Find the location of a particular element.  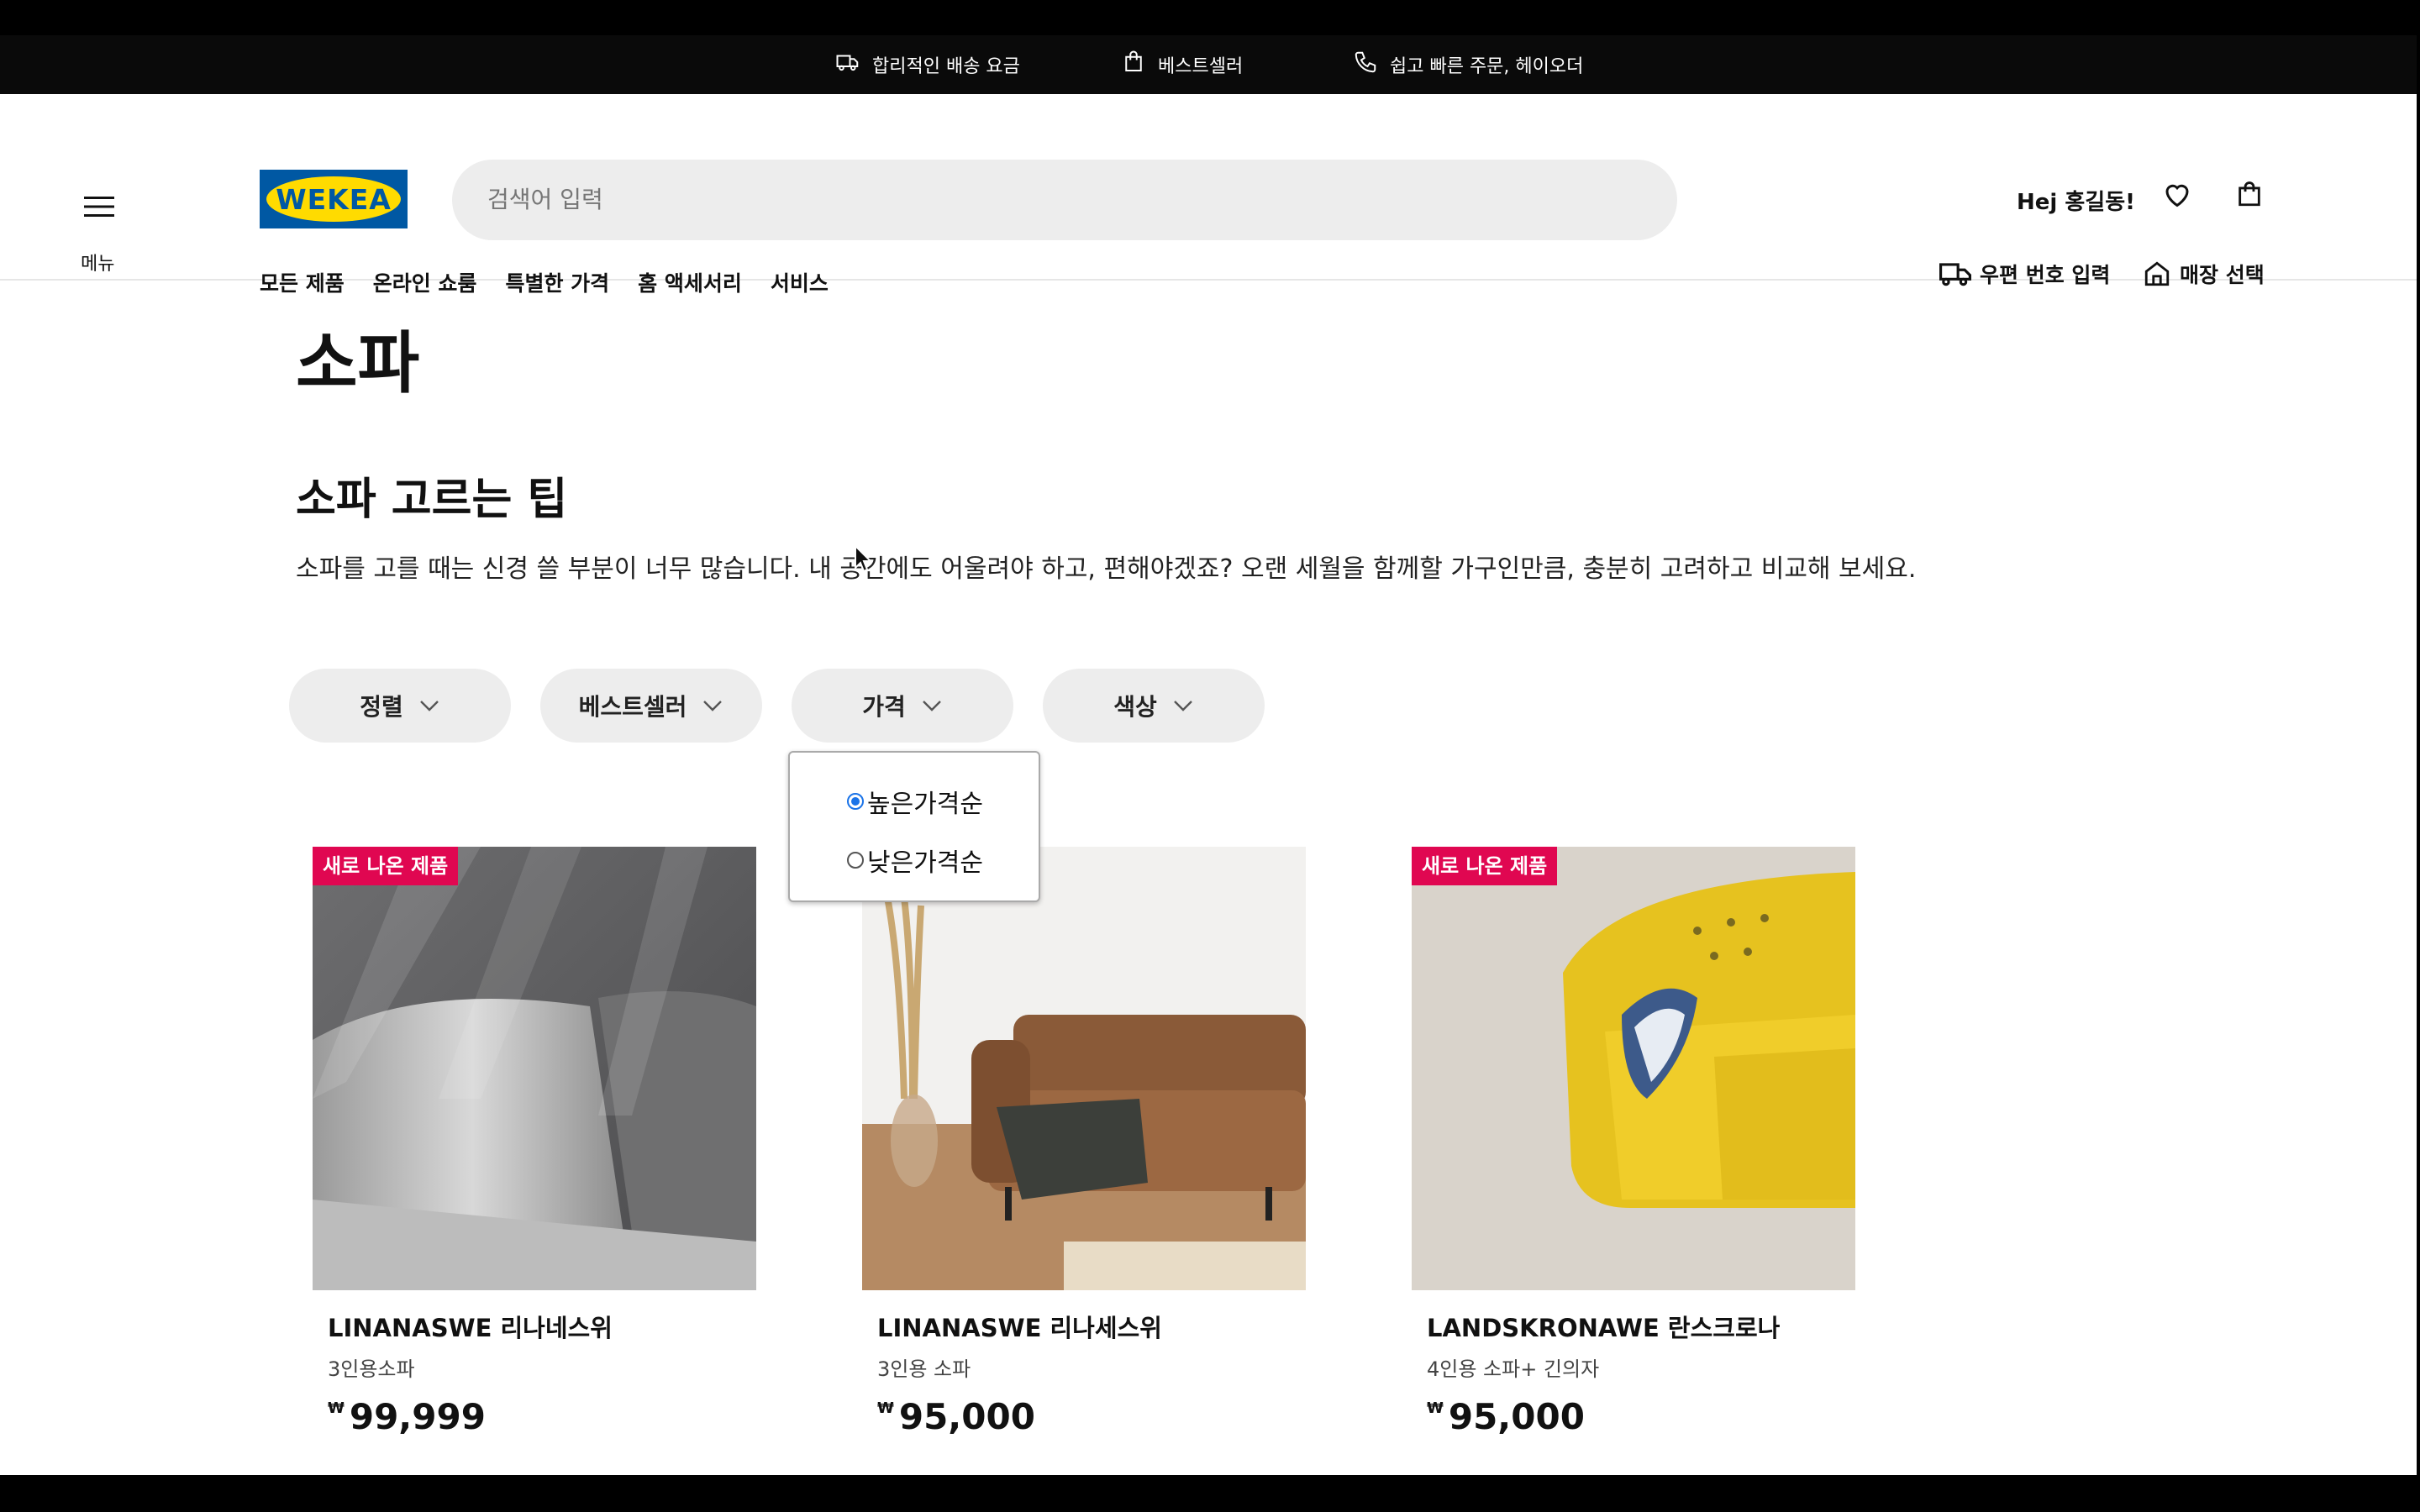

promo-item-bestseller: 베스트셀러 is located at coordinates (1182, 64).